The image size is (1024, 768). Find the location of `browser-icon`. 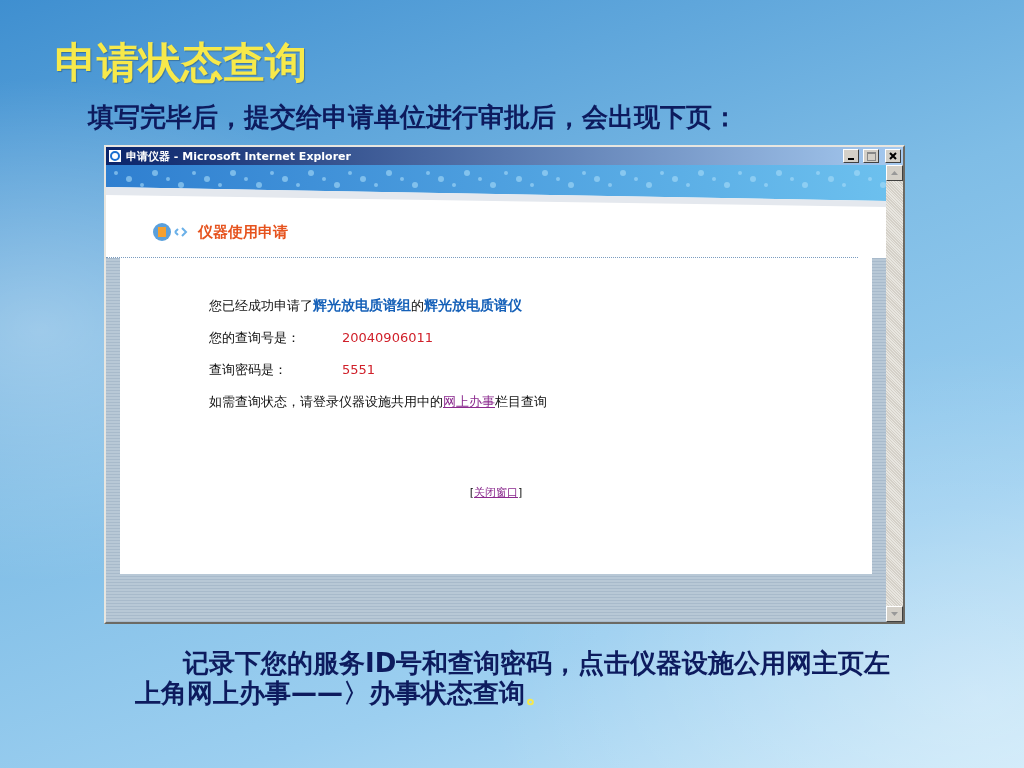

browser-icon is located at coordinates (115, 156).